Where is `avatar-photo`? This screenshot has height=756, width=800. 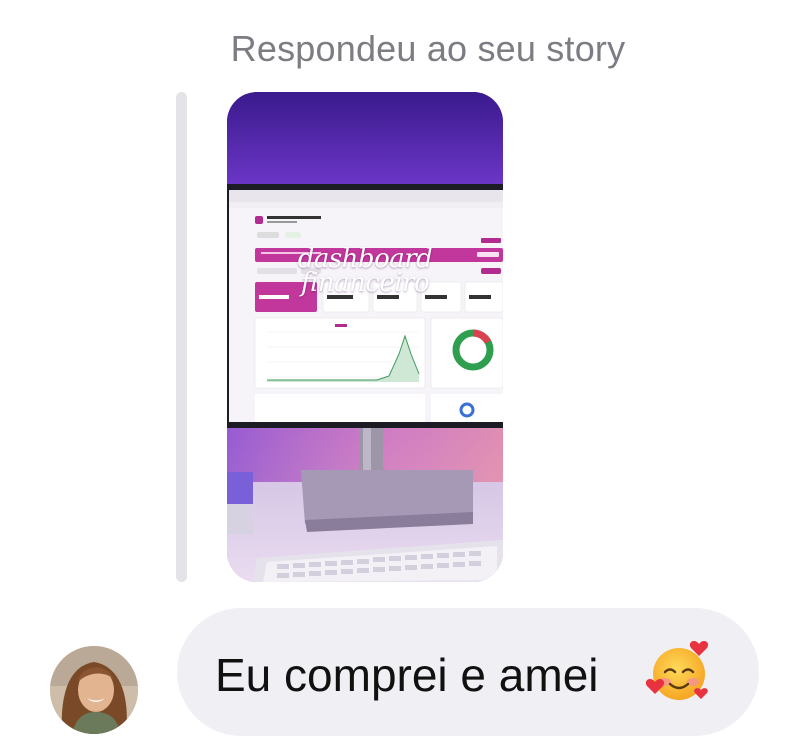 avatar-photo is located at coordinates (94, 690).